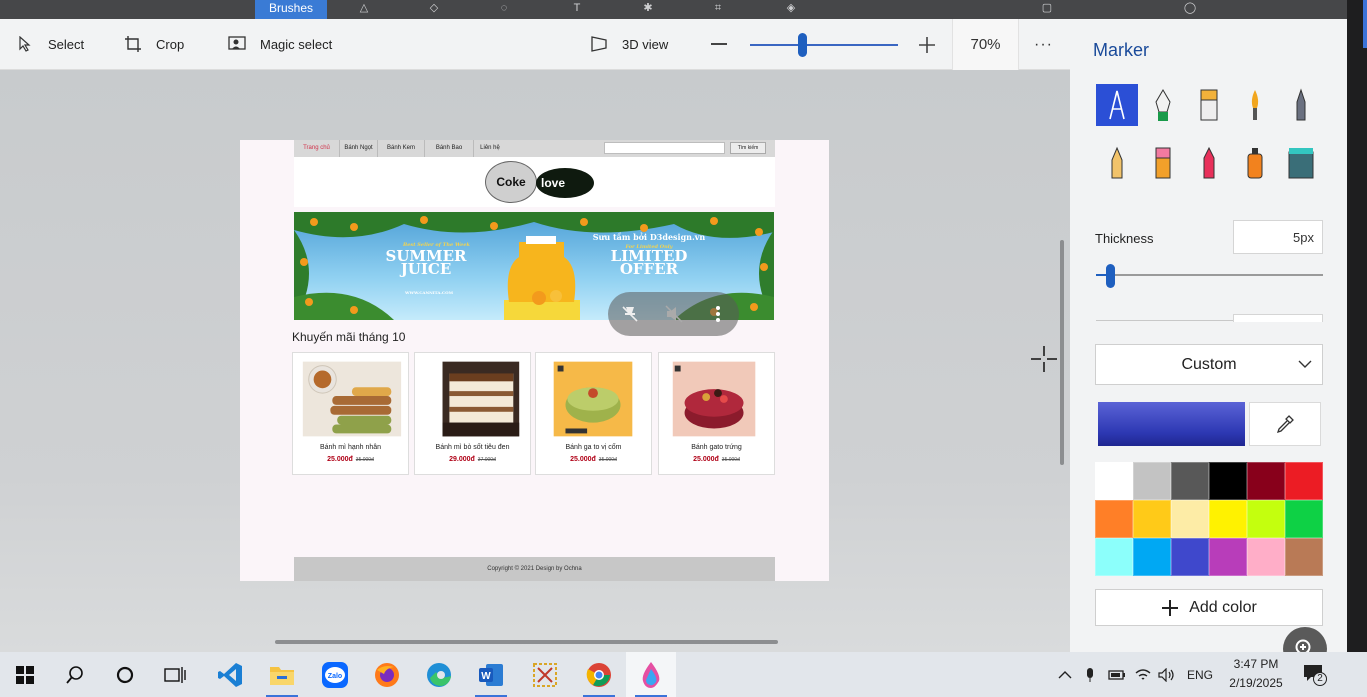  What do you see at coordinates (629, 44) in the screenshot?
I see `3d-view-button: 3D view` at bounding box center [629, 44].